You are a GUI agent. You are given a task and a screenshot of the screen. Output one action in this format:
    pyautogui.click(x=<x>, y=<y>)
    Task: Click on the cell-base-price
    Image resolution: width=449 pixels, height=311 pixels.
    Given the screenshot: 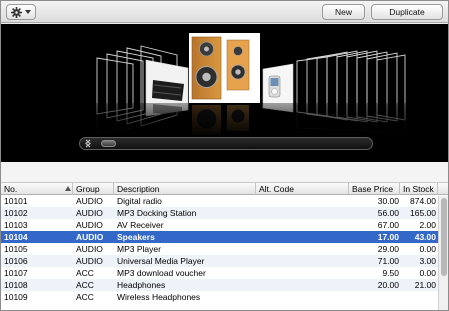 What is the action you would take?
    pyautogui.click(x=373, y=297)
    